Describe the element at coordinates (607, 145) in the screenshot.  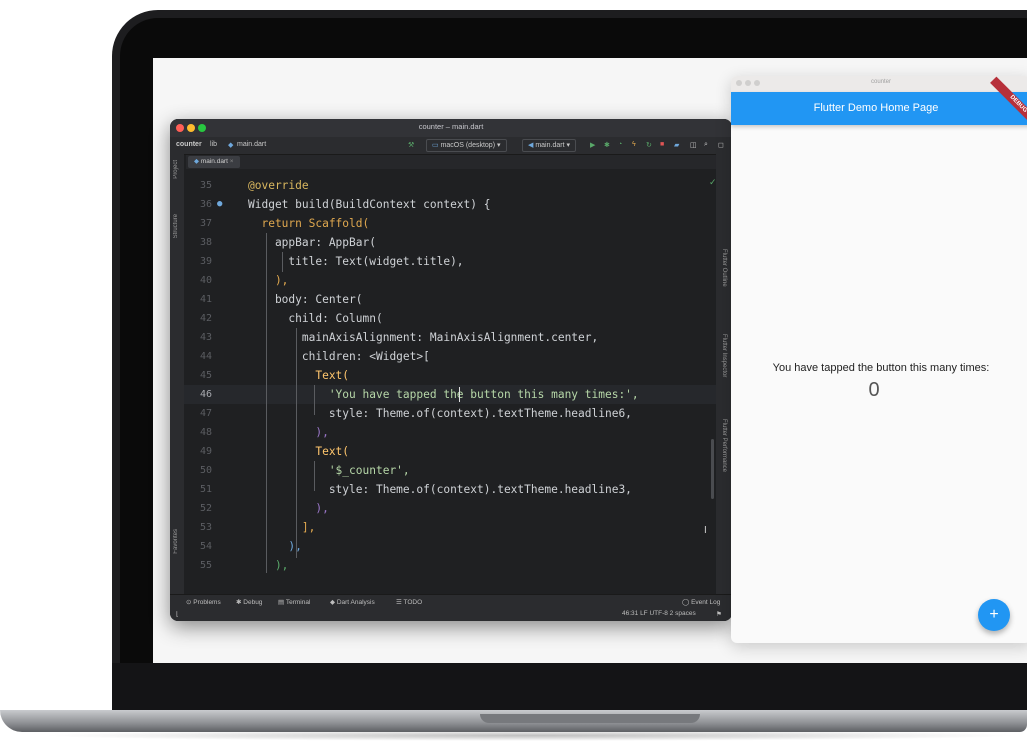
I see `debug-icon: ✱` at that location.